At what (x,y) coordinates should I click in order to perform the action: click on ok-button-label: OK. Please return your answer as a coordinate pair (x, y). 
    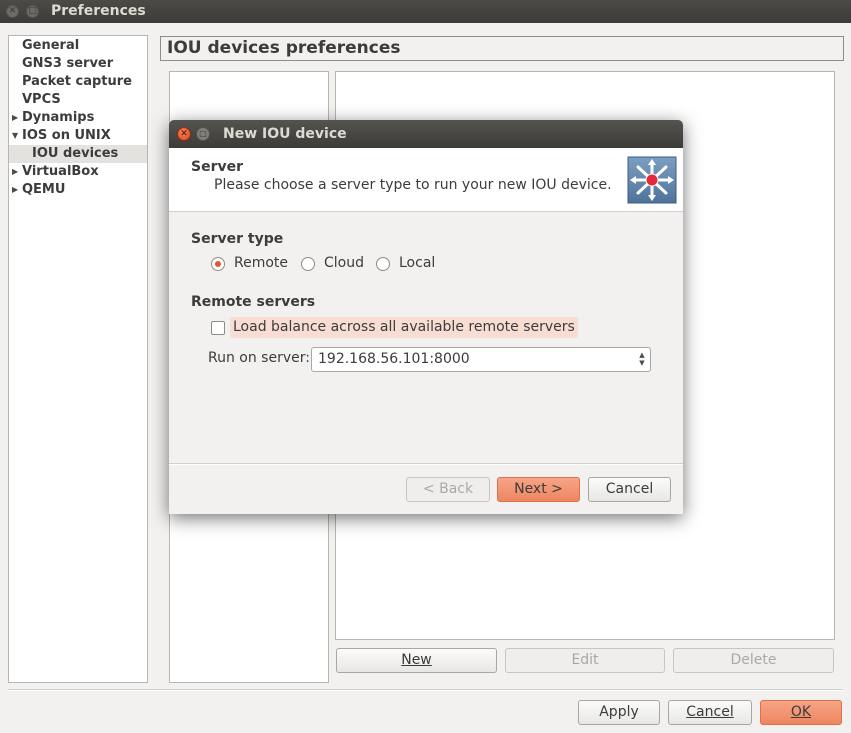
    Looking at the image, I should click on (801, 712).